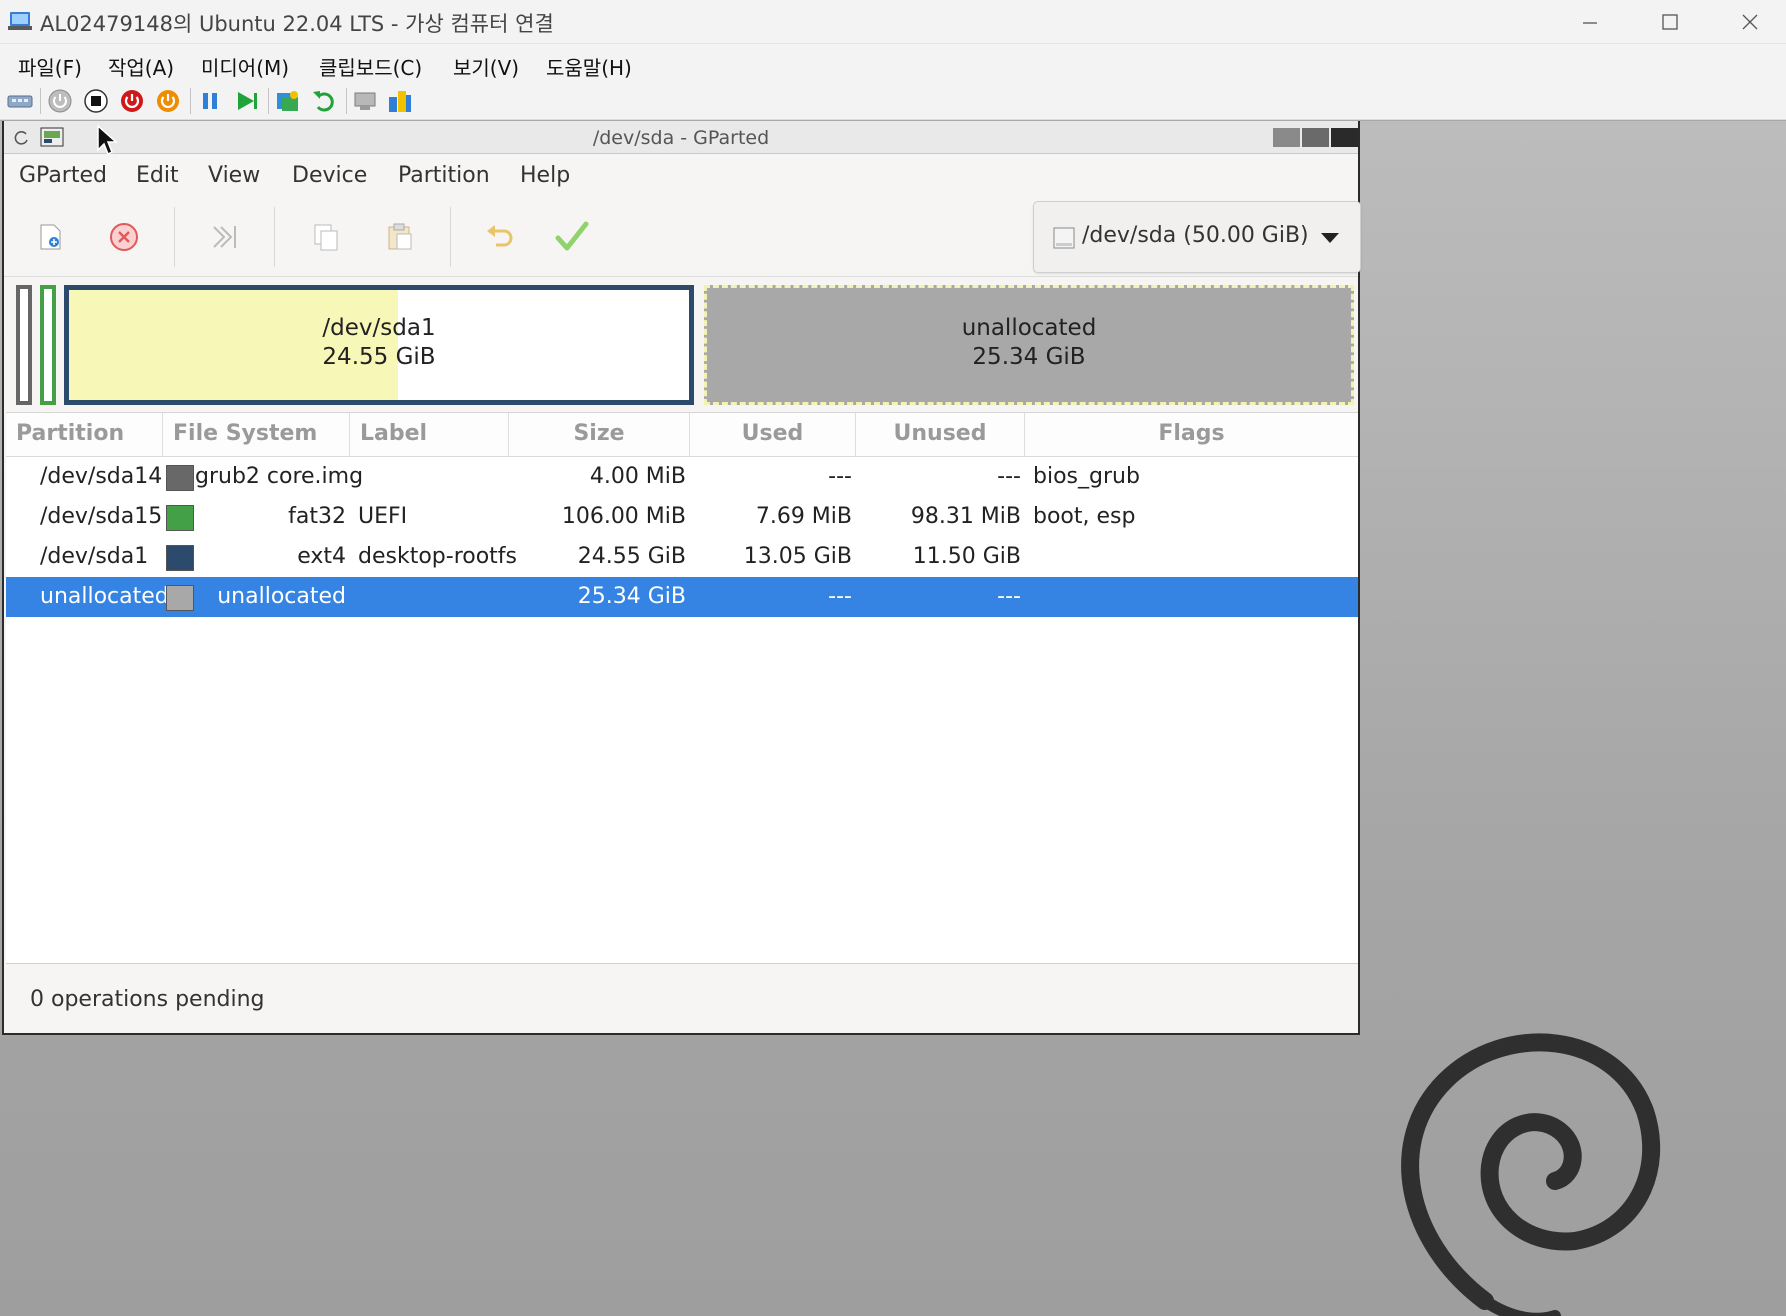  What do you see at coordinates (1748, 22) in the screenshot?
I see `close-button` at bounding box center [1748, 22].